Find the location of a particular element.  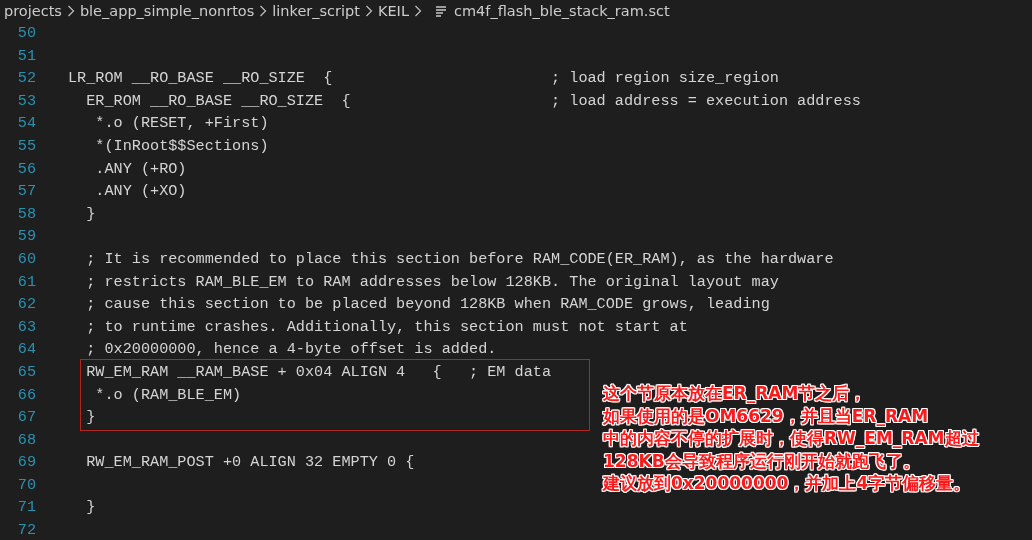

code-line: .ANY (+XO) is located at coordinates (140, 192).